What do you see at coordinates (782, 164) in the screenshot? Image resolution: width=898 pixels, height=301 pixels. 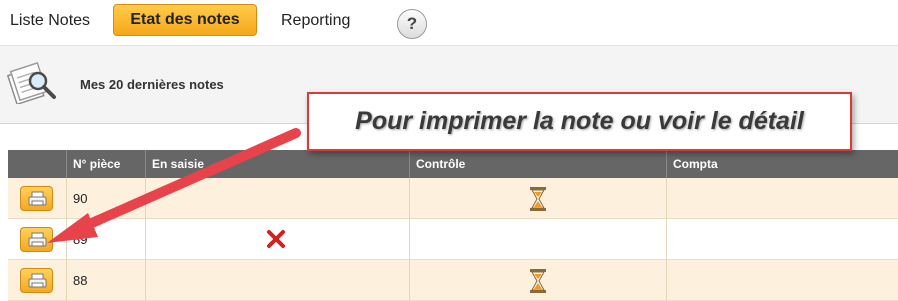 I see `column-header-compta: Compta` at bounding box center [782, 164].